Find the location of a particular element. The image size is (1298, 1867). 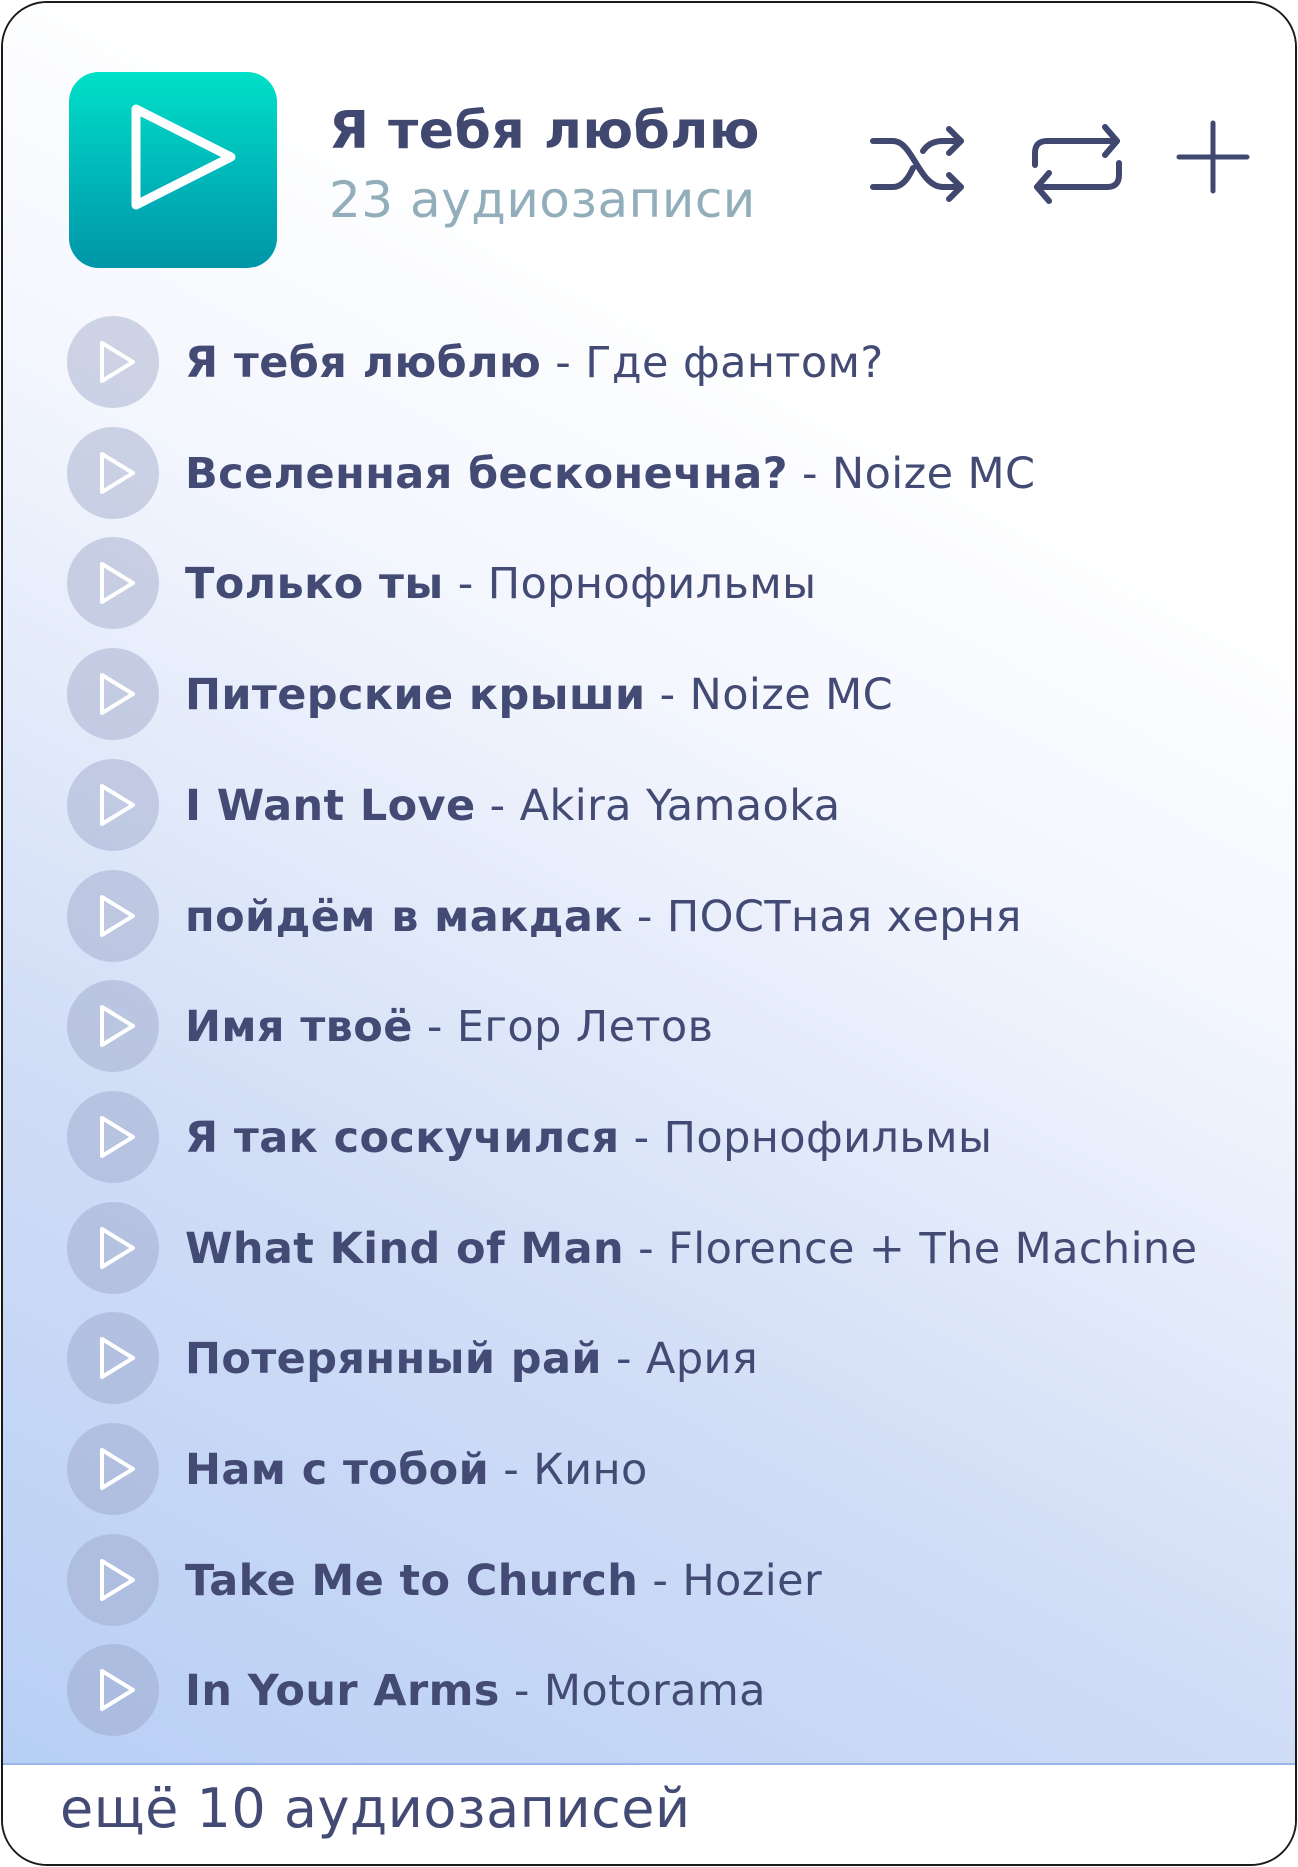

track-title: In Your Arms is located at coordinates (342, 1691).